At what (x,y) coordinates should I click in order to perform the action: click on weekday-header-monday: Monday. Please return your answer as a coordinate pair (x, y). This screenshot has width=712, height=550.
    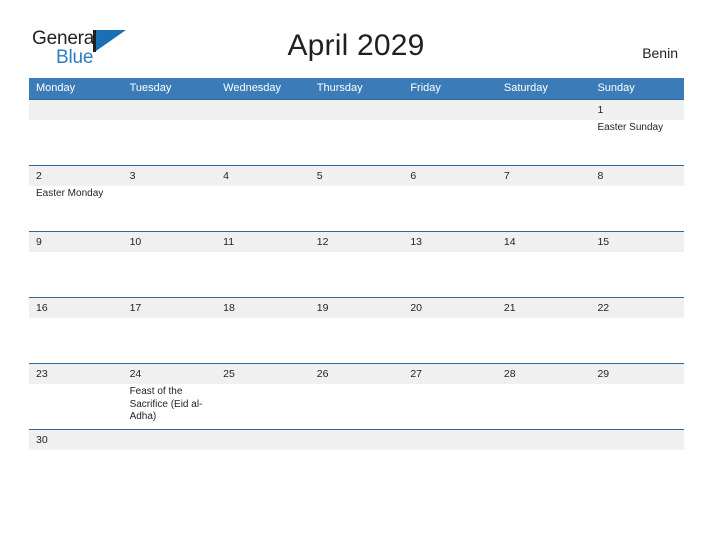
    Looking at the image, I should click on (56, 88).